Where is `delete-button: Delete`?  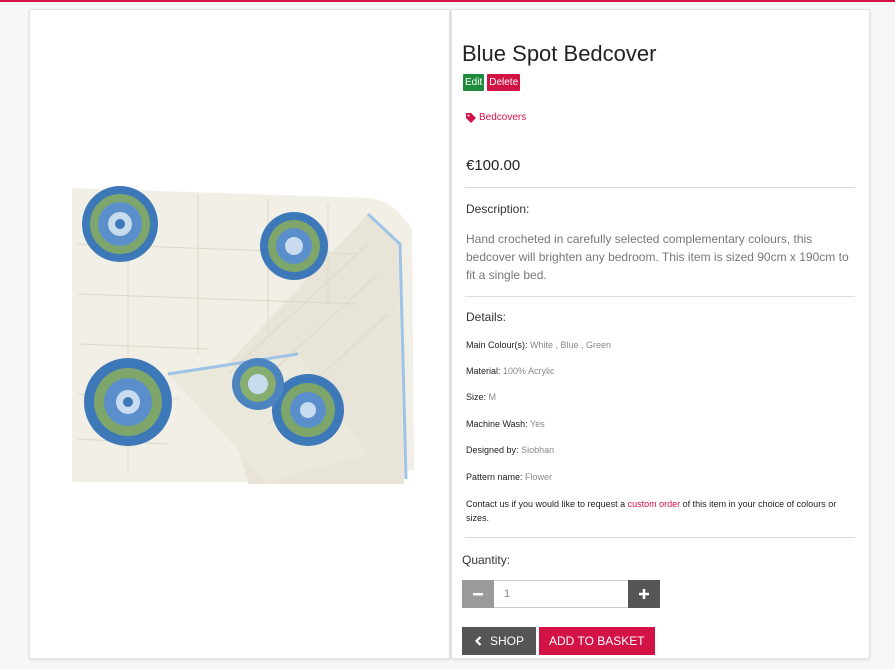 delete-button: Delete is located at coordinates (504, 82).